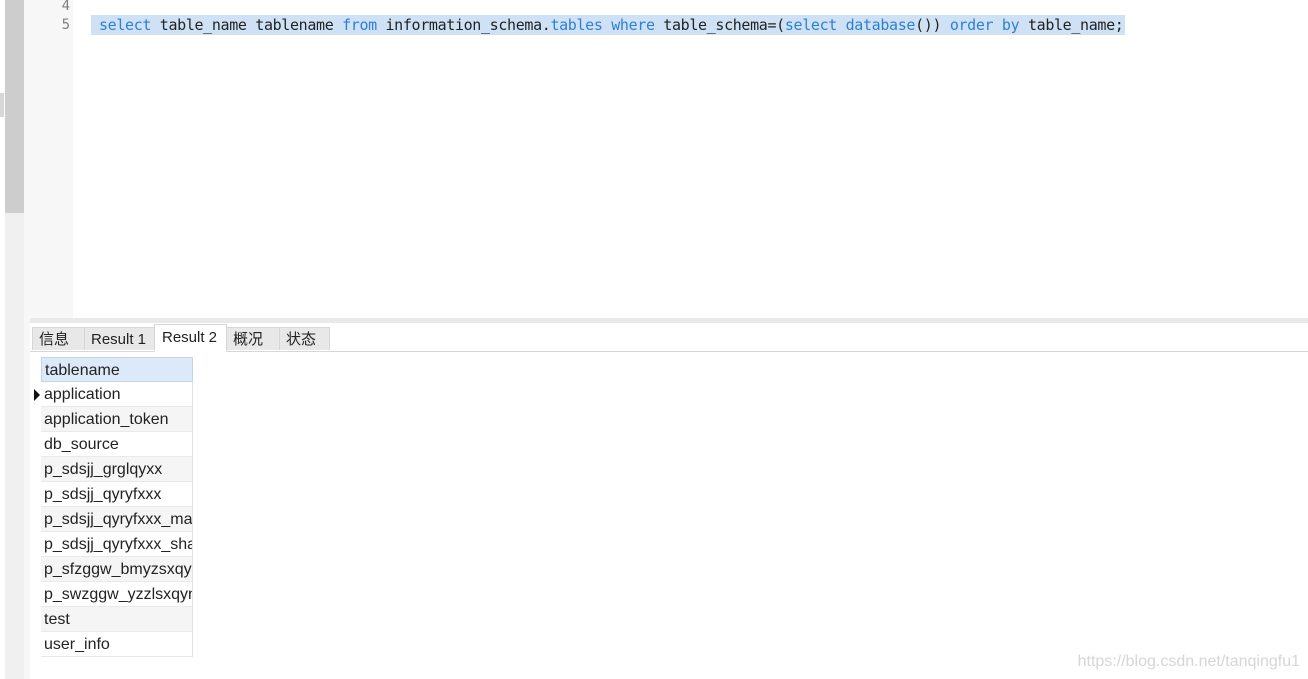 The width and height of the screenshot is (1308, 679). What do you see at coordinates (253, 338) in the screenshot?
I see `tab-overview: 概况` at bounding box center [253, 338].